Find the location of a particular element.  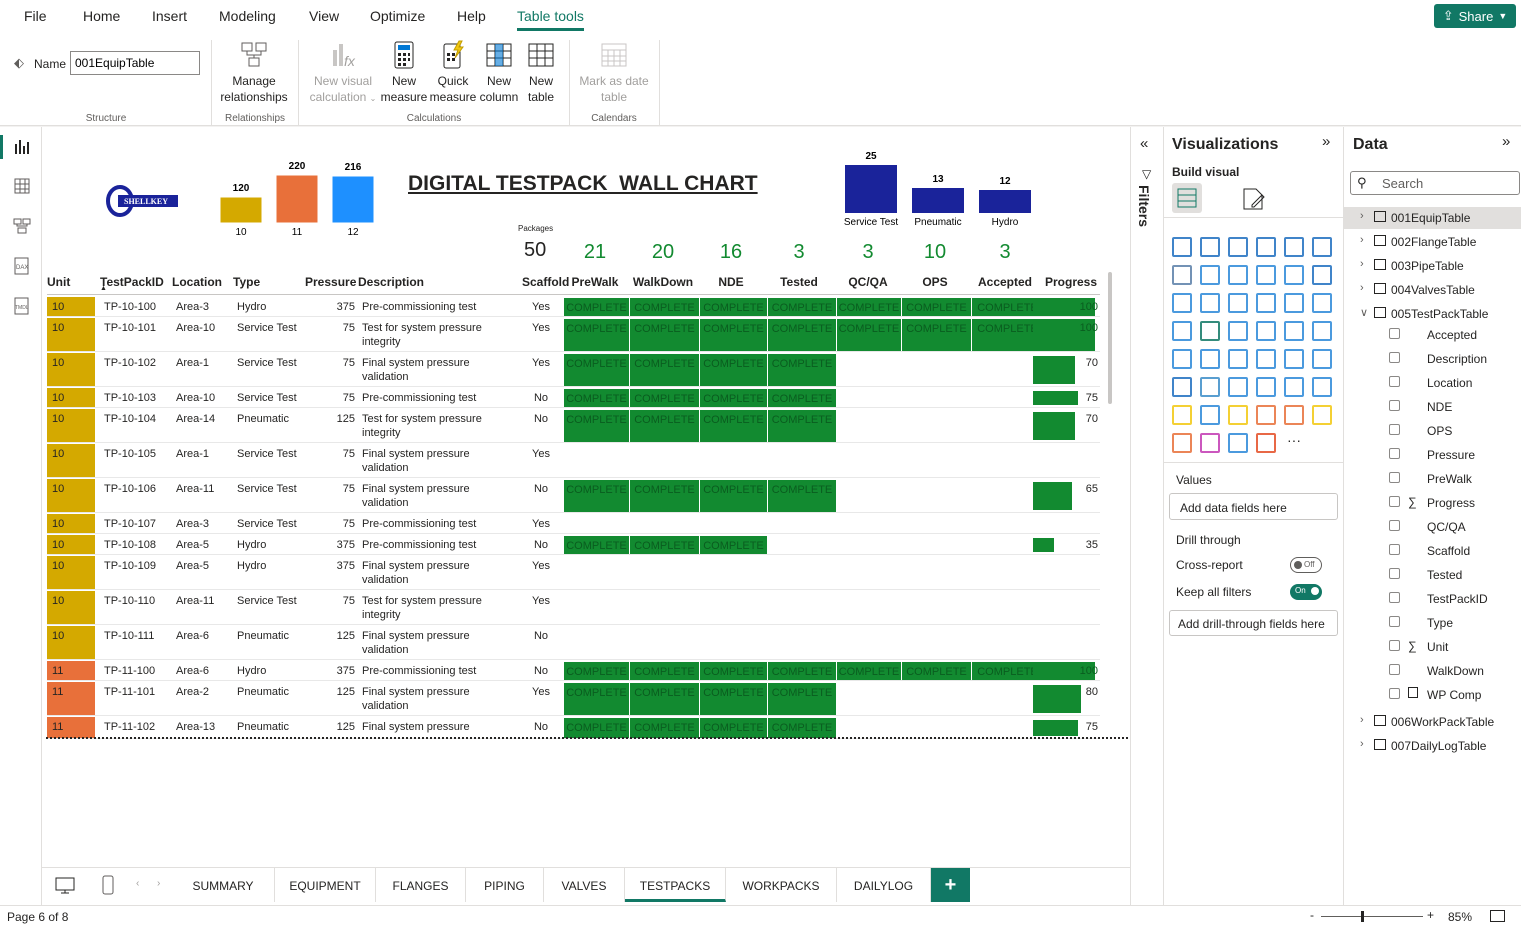

fit-to-page-icon is located at coordinates (1497, 916).